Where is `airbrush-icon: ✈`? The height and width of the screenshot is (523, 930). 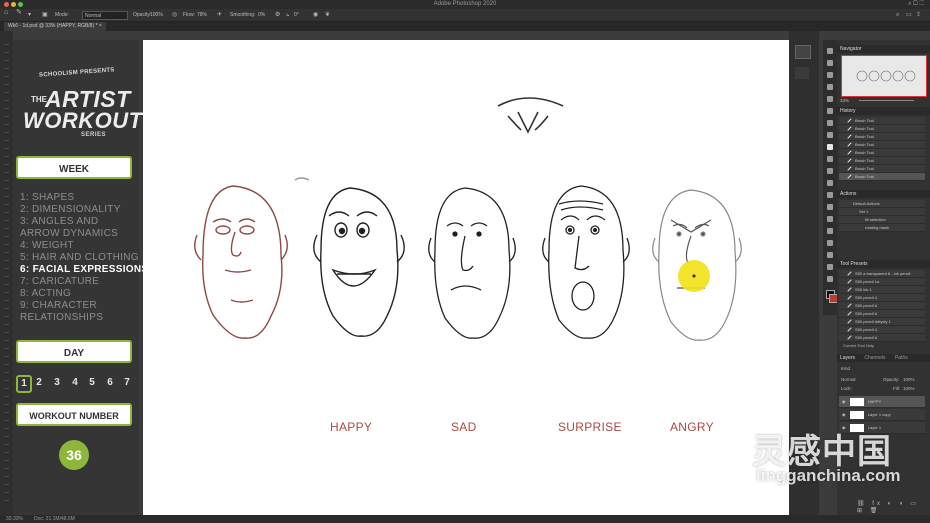 airbrush-icon: ✈ is located at coordinates (219, 15).